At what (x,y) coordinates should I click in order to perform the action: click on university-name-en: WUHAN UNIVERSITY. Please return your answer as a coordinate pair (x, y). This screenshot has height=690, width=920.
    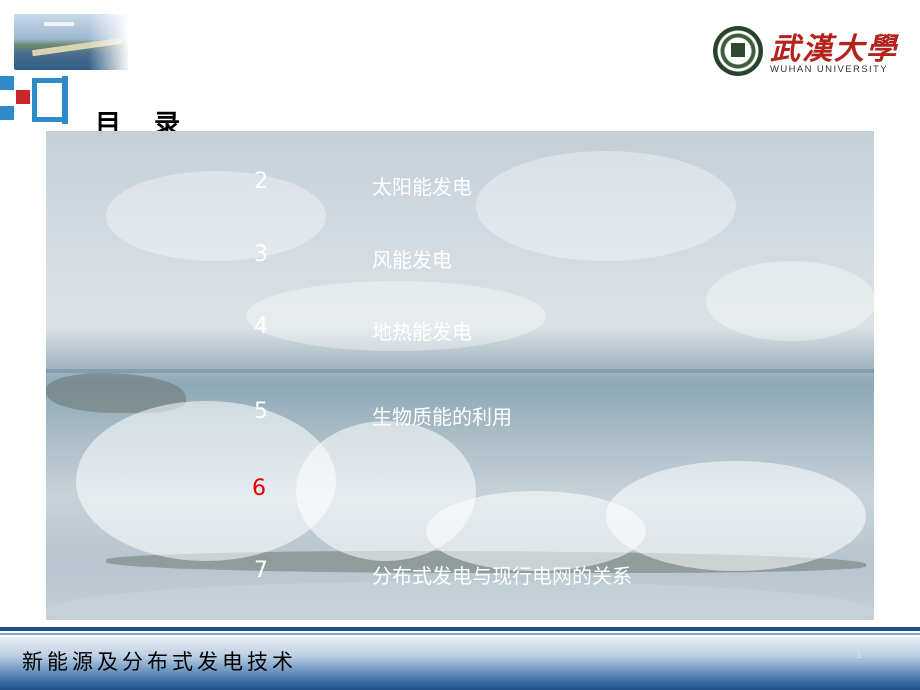
    Looking at the image, I should click on (829, 69).